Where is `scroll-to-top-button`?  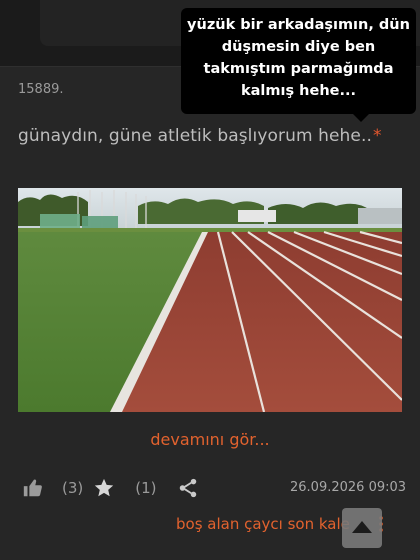 scroll-to-top-button is located at coordinates (362, 528).